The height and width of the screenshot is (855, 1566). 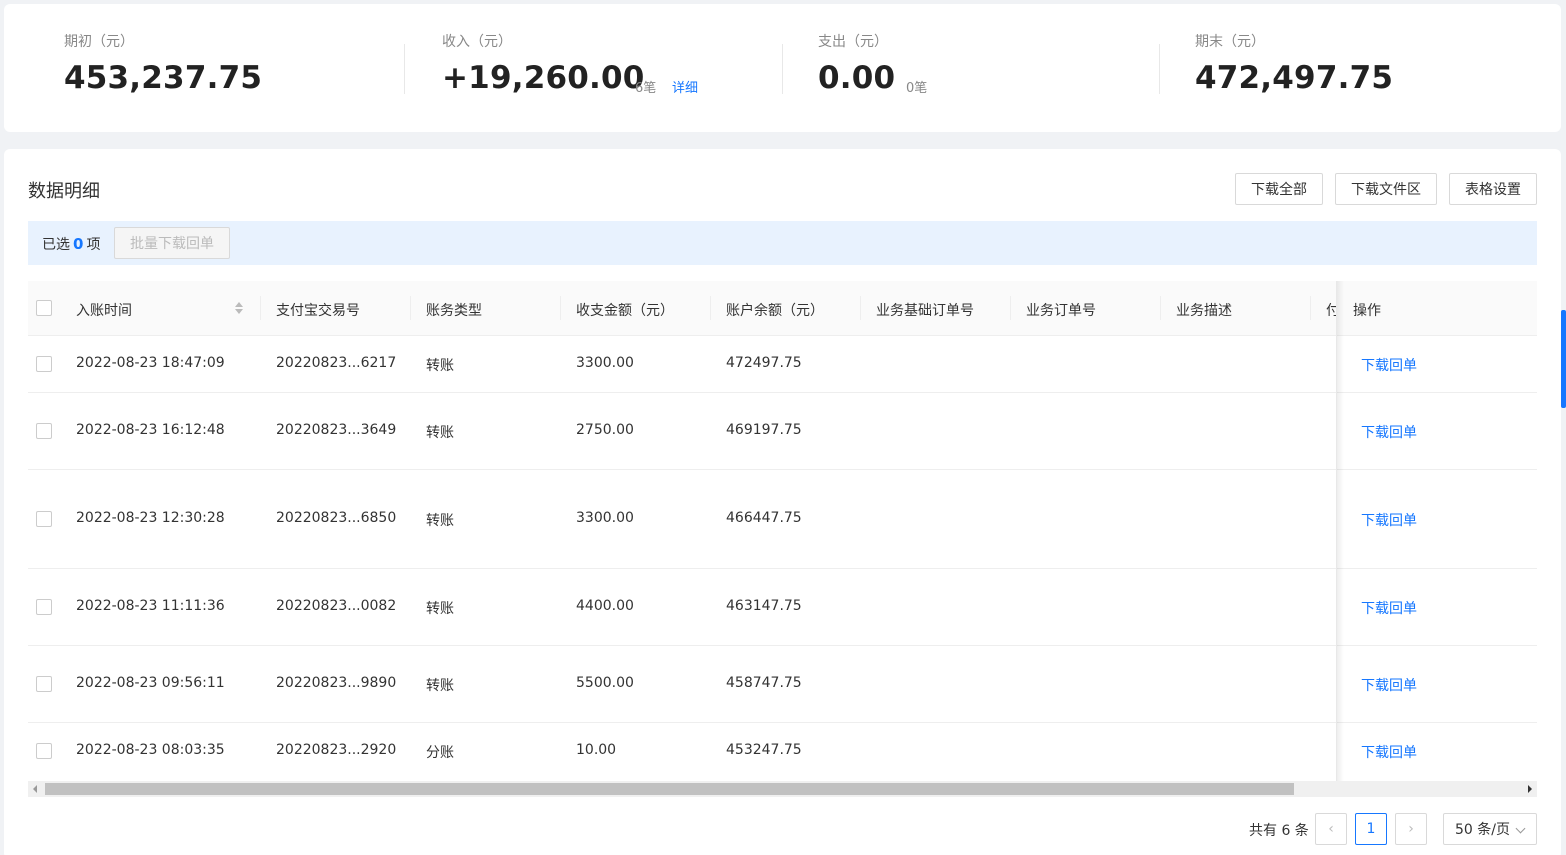 I want to click on cell-balance: 469197.75, so click(x=764, y=430).